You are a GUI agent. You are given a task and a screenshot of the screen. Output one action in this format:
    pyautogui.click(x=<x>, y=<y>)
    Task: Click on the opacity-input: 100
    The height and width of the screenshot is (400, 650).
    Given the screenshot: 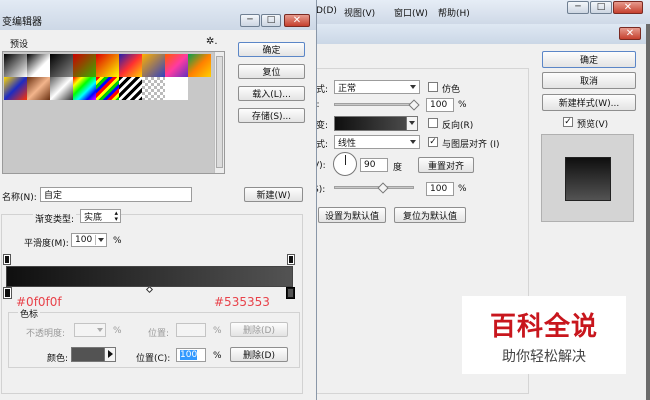 What is the action you would take?
    pyautogui.click(x=440, y=105)
    